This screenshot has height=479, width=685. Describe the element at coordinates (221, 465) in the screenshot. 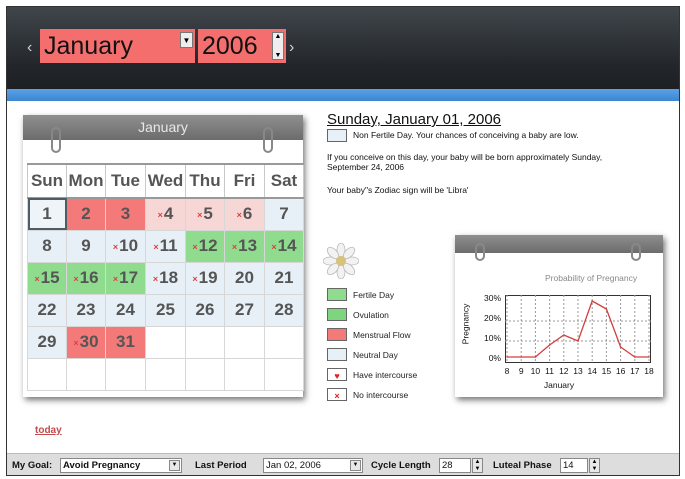

I see `last-period-label: Last Period` at that location.